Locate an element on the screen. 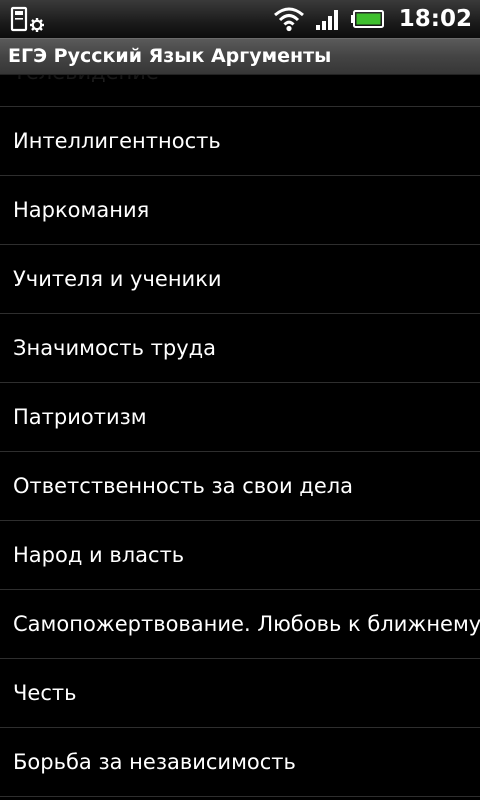  list-item: Честь is located at coordinates (240, 693).